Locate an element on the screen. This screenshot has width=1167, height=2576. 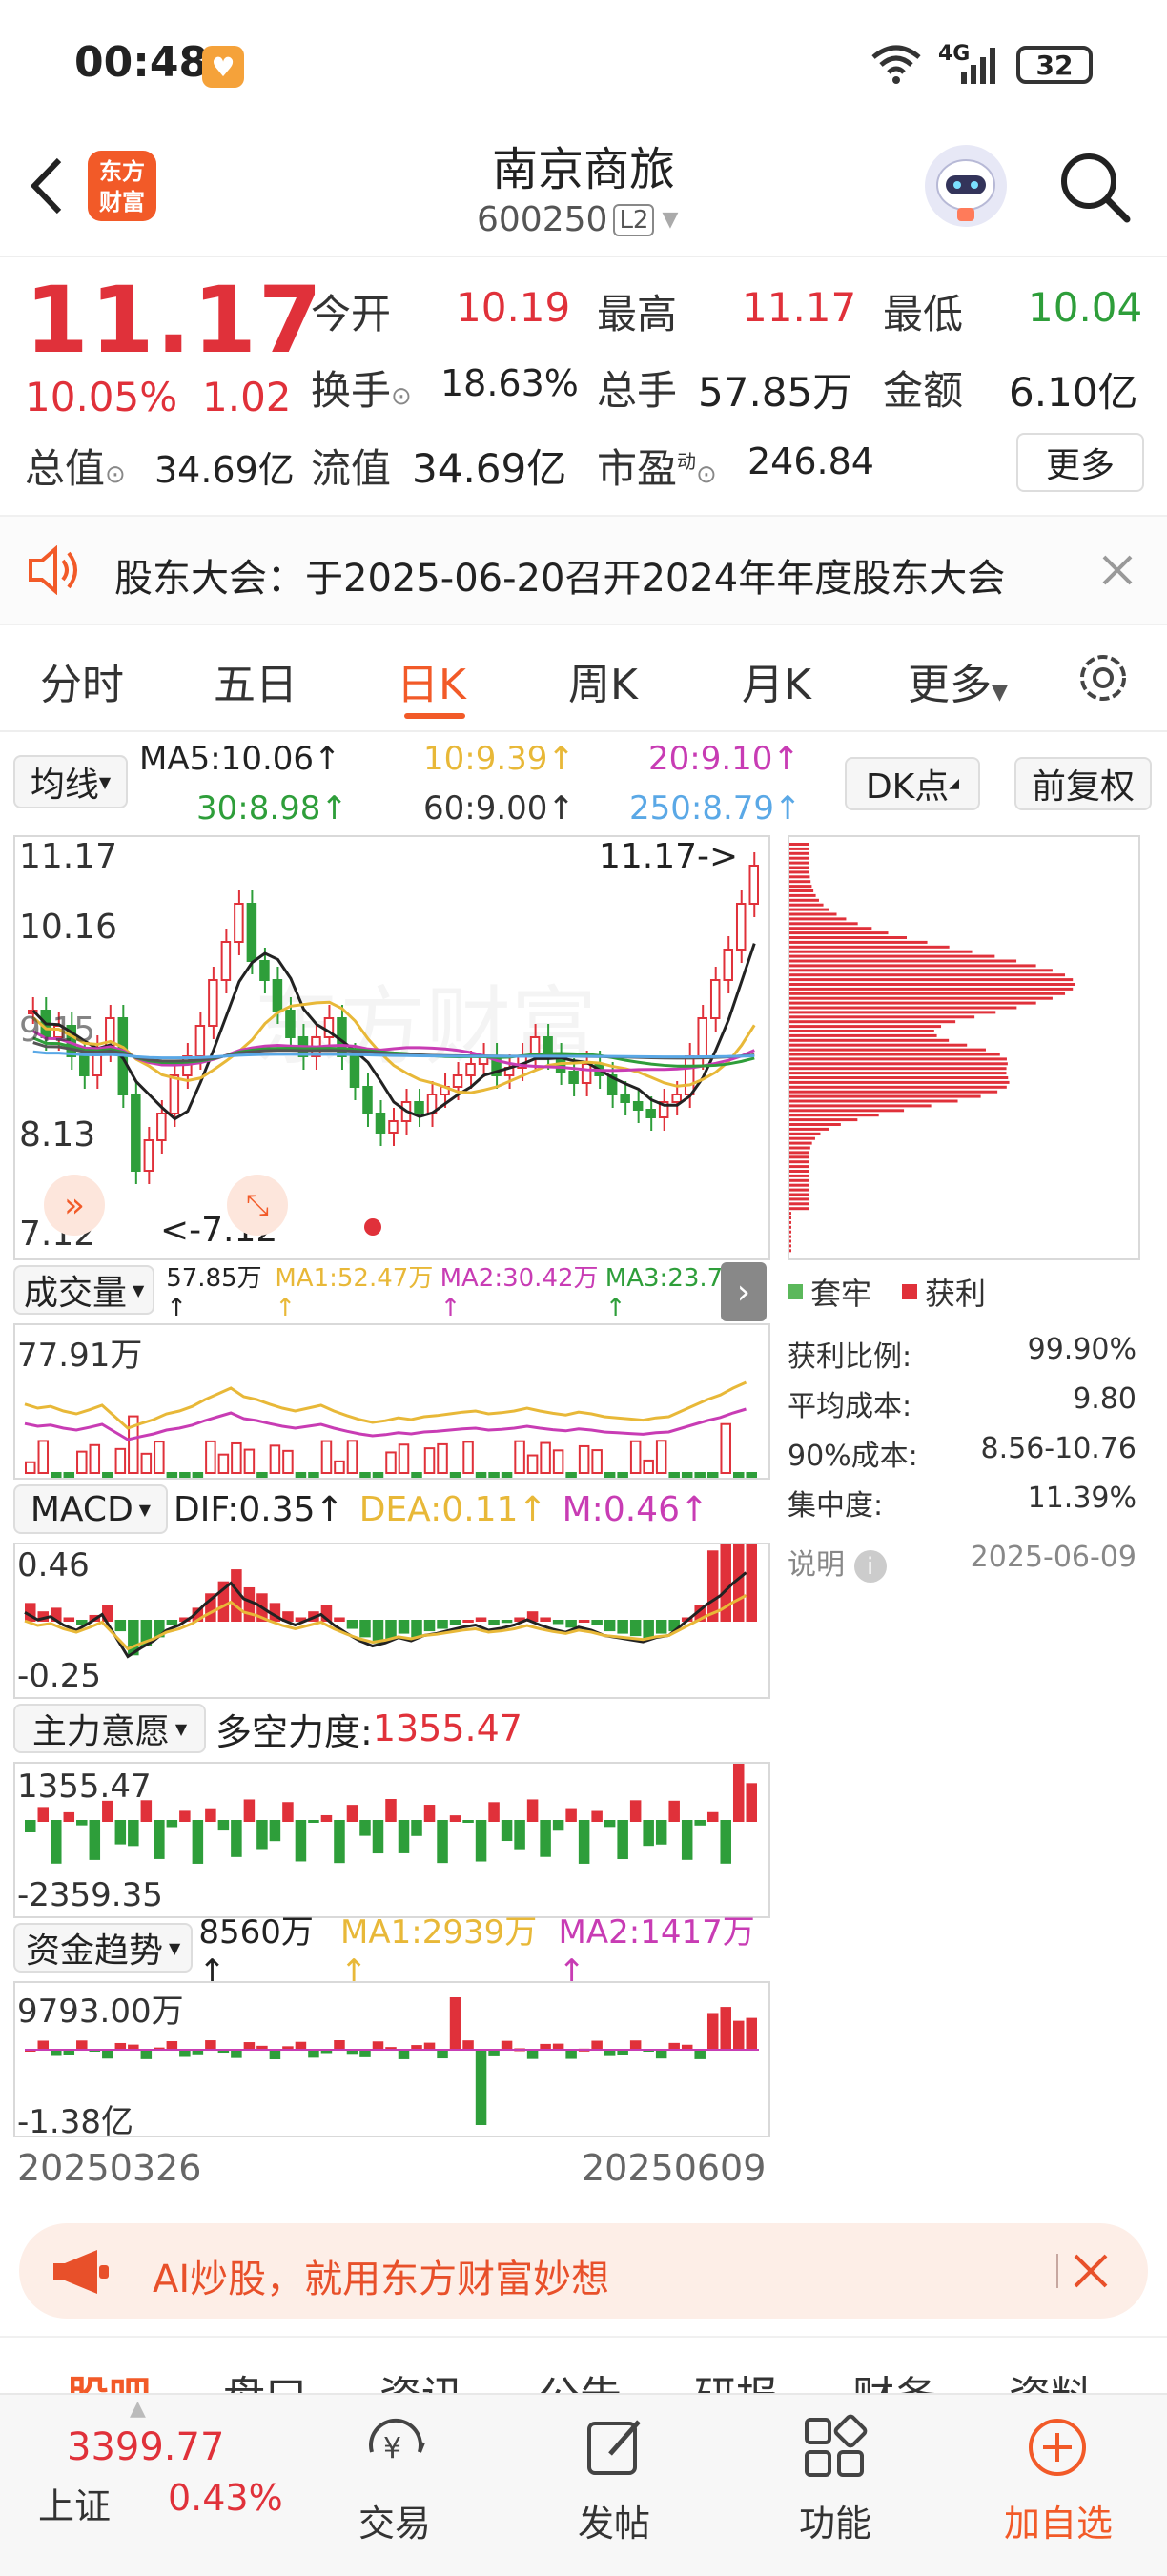
tab-yuek: 月K is located at coordinates (776, 680).